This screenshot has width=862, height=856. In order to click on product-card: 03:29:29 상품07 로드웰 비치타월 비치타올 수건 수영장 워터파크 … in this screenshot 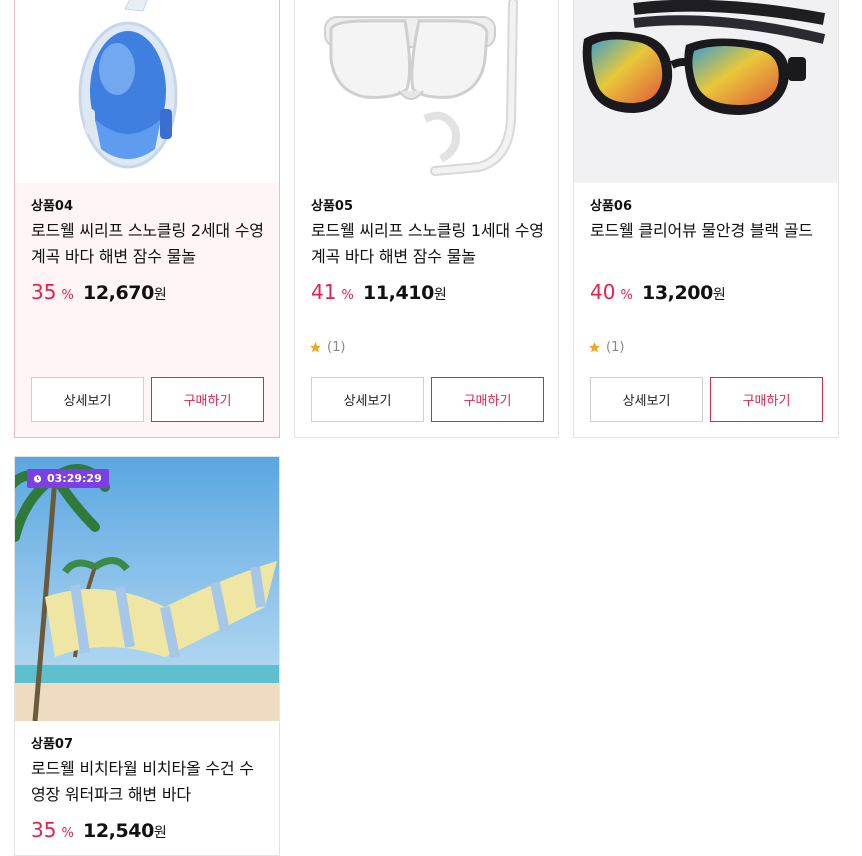, I will do `click(147, 656)`.